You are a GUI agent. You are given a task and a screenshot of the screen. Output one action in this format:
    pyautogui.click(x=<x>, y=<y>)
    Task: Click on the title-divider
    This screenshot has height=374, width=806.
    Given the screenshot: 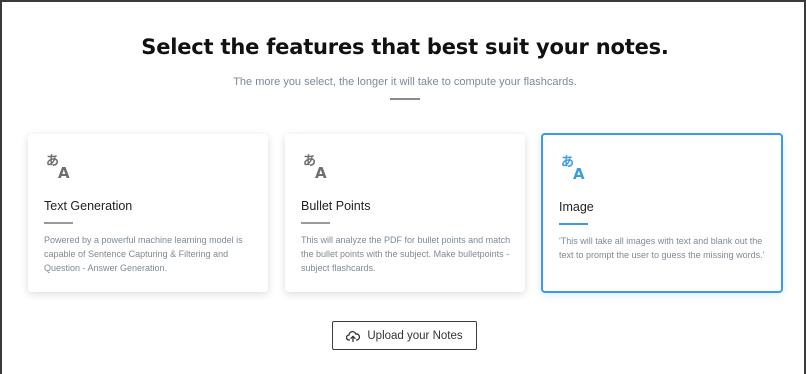 What is the action you would take?
    pyautogui.click(x=405, y=99)
    